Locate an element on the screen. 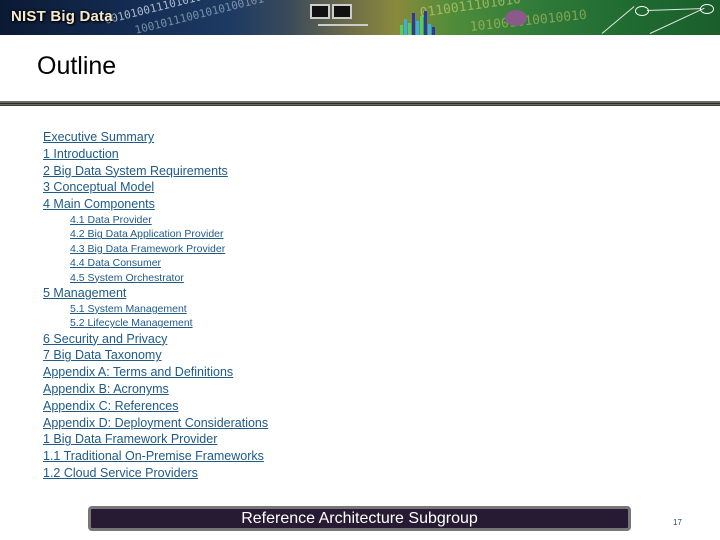 The height and width of the screenshot is (540, 720). slide-title: Outline is located at coordinates (77, 66).